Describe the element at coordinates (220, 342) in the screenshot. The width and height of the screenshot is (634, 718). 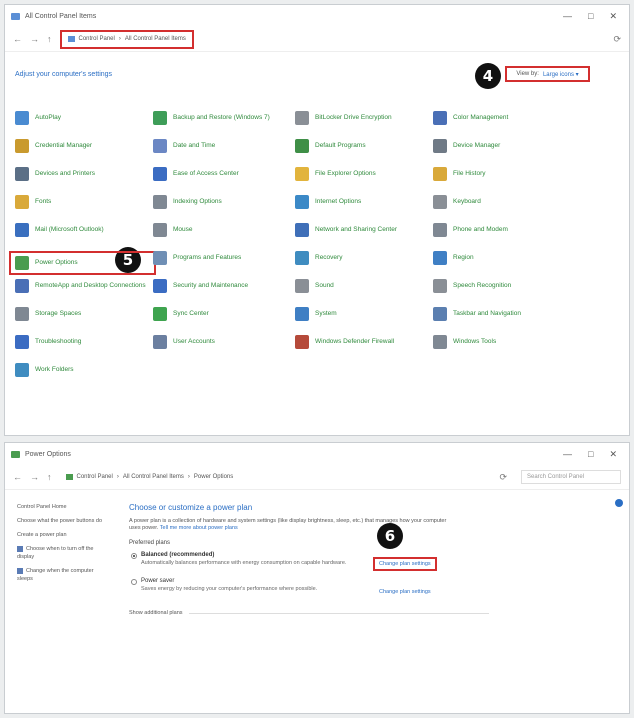
I see `control-panel-item: User Accounts` at that location.